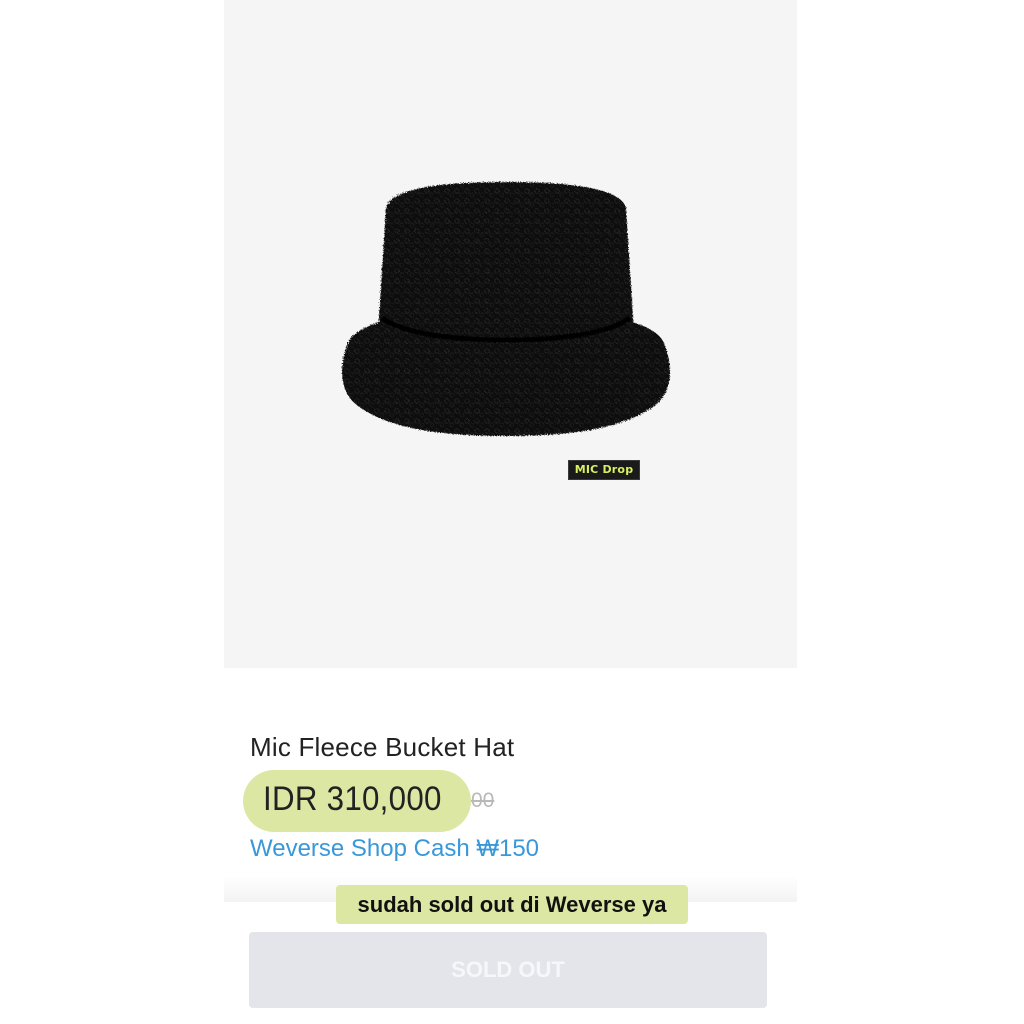 Image resolution: width=1024 pixels, height=1024 pixels. What do you see at coordinates (604, 470) in the screenshot?
I see `hat-brand-tag: MIC Drop` at bounding box center [604, 470].